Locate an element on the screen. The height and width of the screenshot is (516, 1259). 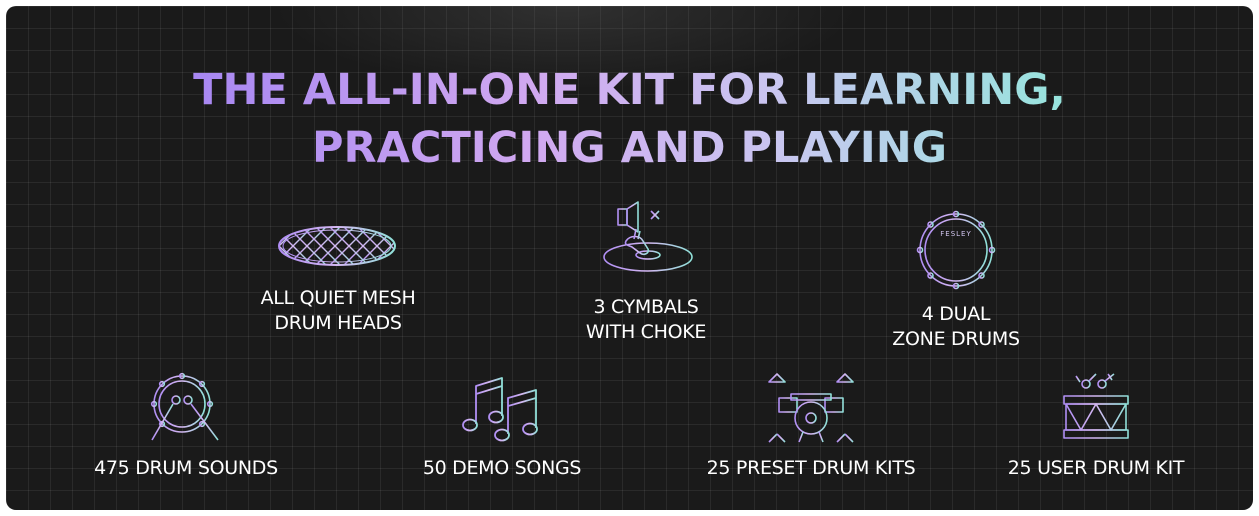
feature-label: 4 DUAL ZONE DRUMS is located at coordinates (956, 326).